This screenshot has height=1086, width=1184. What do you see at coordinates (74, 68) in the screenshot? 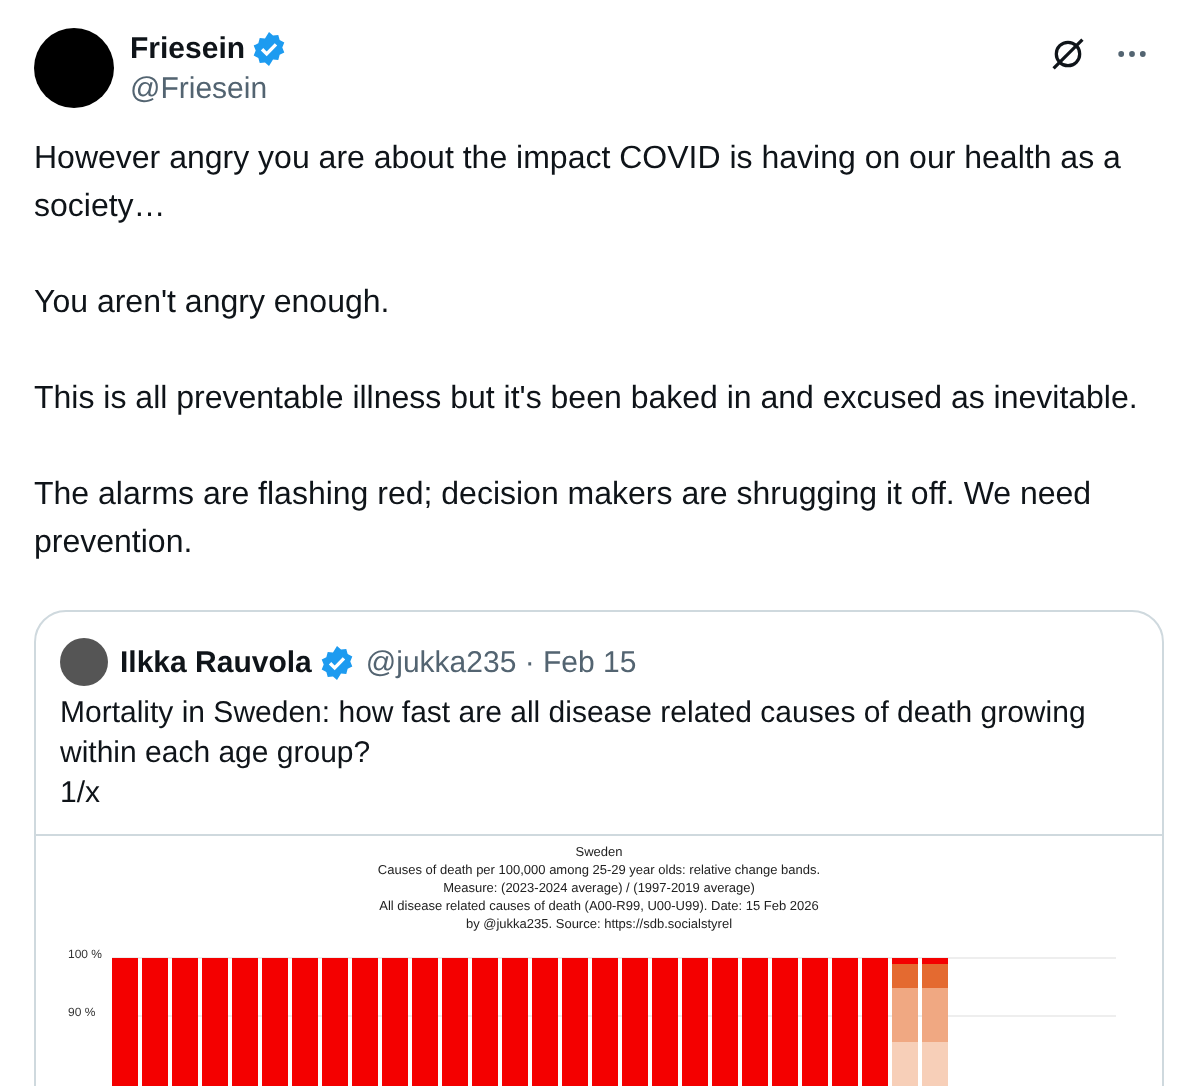
I see `avatar` at bounding box center [74, 68].